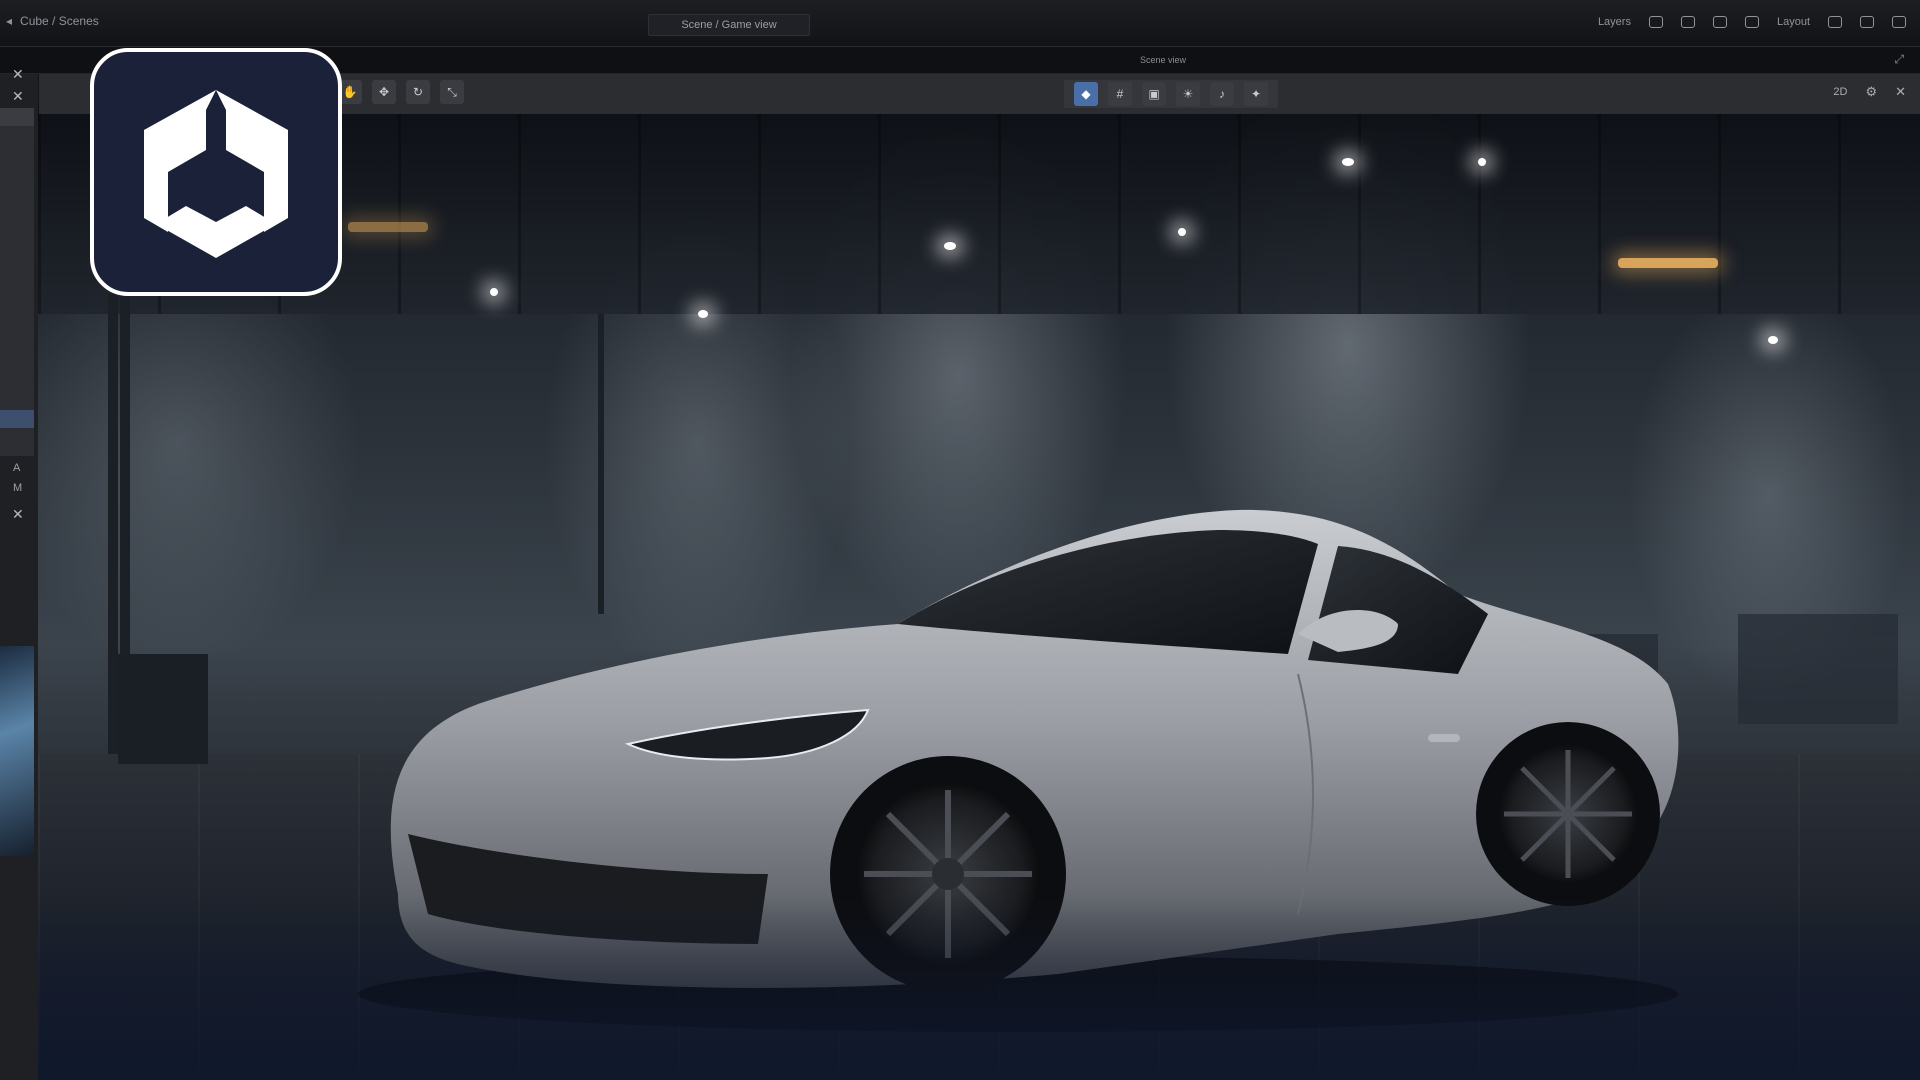 Image resolution: width=1920 pixels, height=1080 pixels. Describe the element at coordinates (19, 573) in the screenshot. I see `left-dock: ✕ ✕ A M ✕` at that location.